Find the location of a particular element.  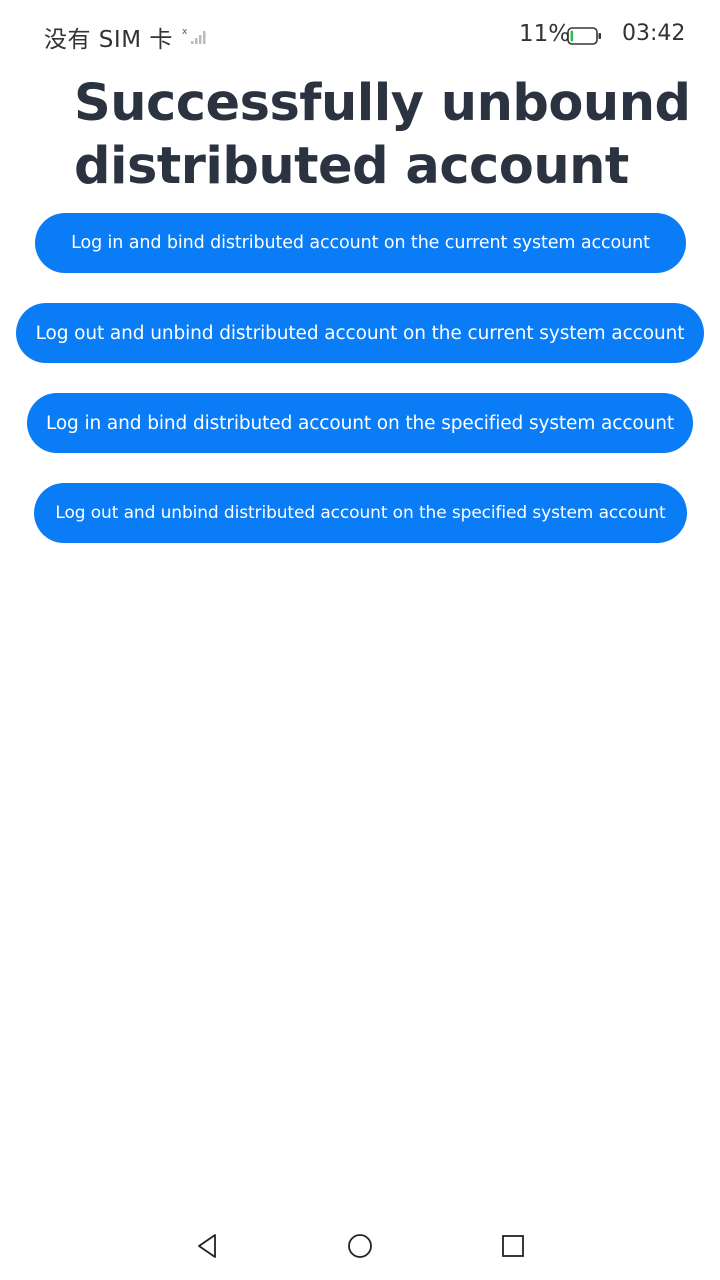

battery-percentage: 11% is located at coordinates (545, 34).